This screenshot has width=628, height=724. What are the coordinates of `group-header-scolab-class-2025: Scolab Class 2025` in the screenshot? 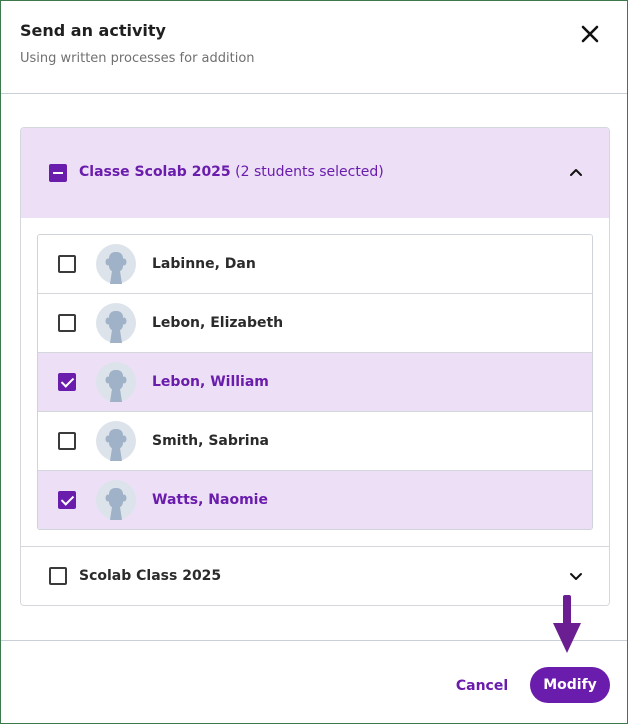 It's located at (315, 575).